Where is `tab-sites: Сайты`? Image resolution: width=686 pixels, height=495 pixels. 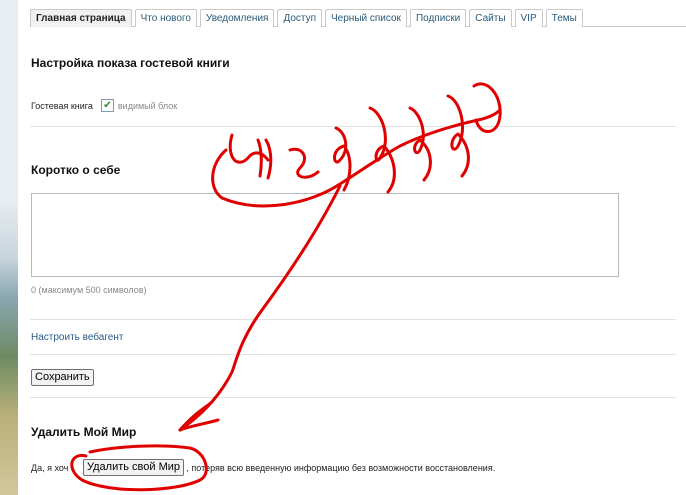
tab-sites: Сайты is located at coordinates (490, 18).